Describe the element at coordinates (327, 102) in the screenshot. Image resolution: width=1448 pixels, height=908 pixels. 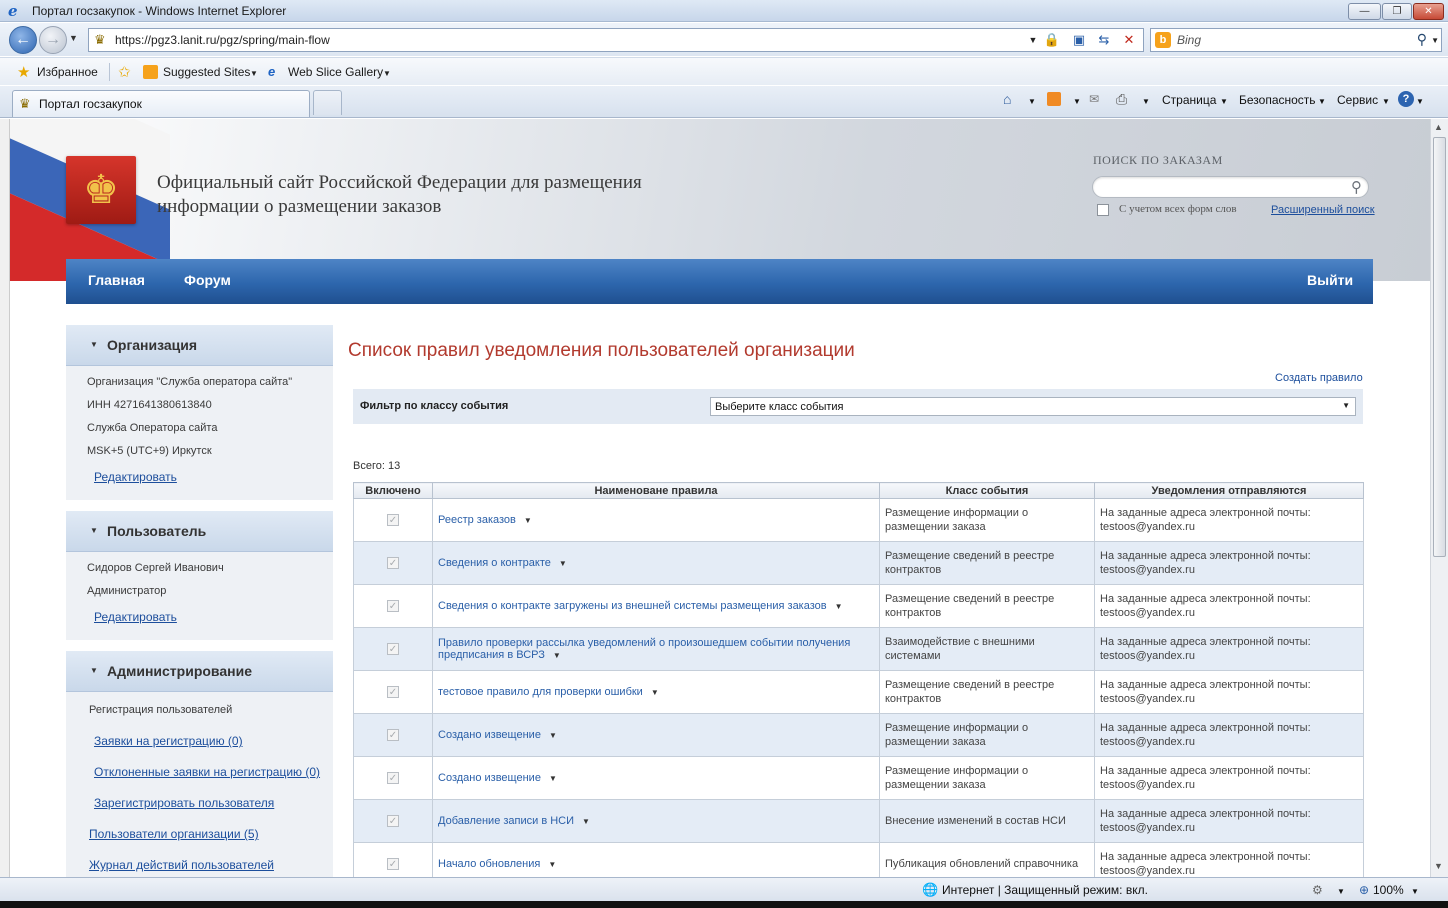
I see `new-tab-button` at that location.